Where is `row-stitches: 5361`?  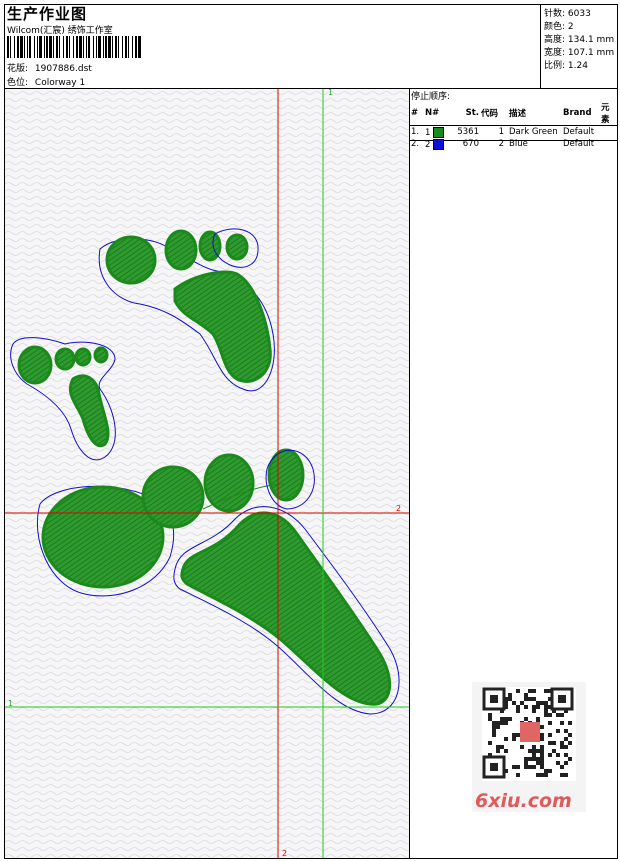 row-stitches: 5361 is located at coordinates (468, 132).